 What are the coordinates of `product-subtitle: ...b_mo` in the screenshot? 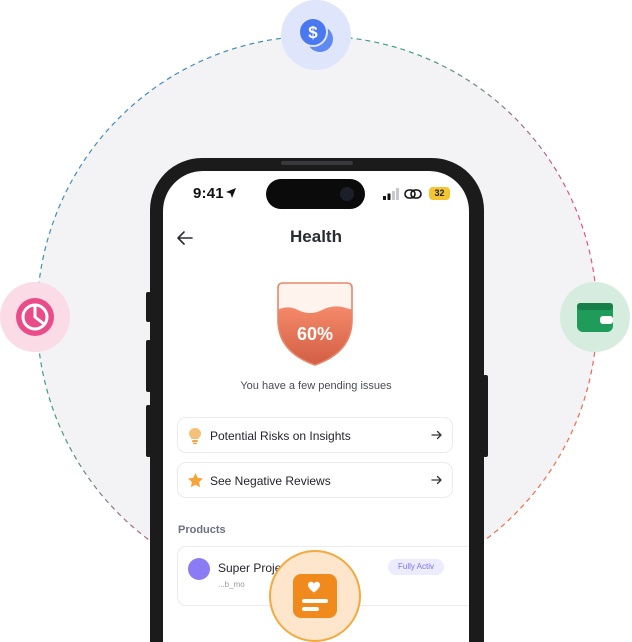 It's located at (231, 584).